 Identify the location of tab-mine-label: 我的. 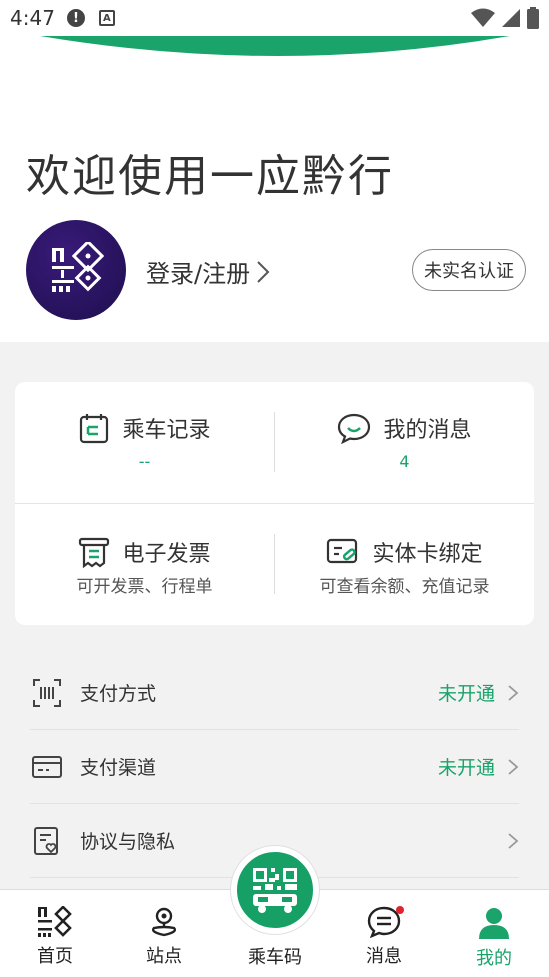
(494, 958).